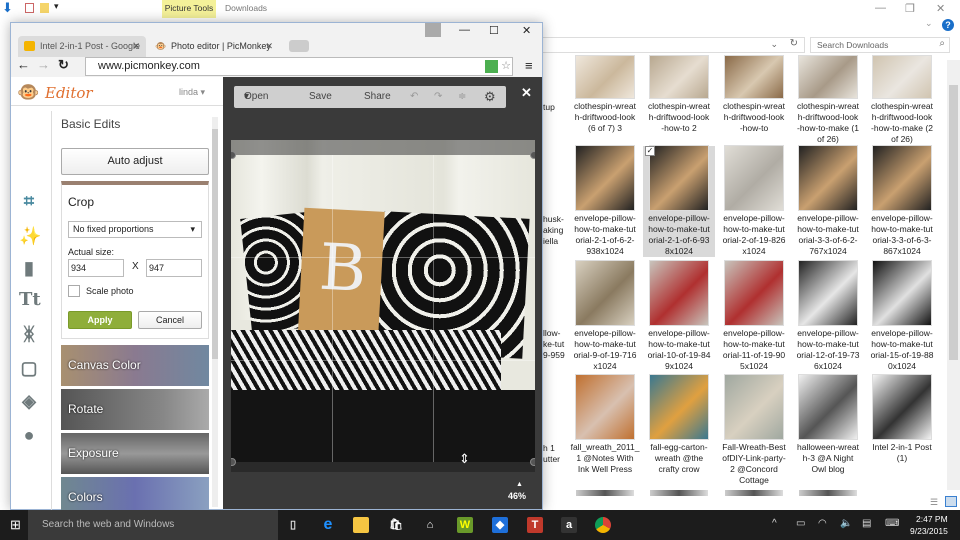  What do you see at coordinates (800, 523) in the screenshot?
I see `battery-icon: ▭` at bounding box center [800, 523].